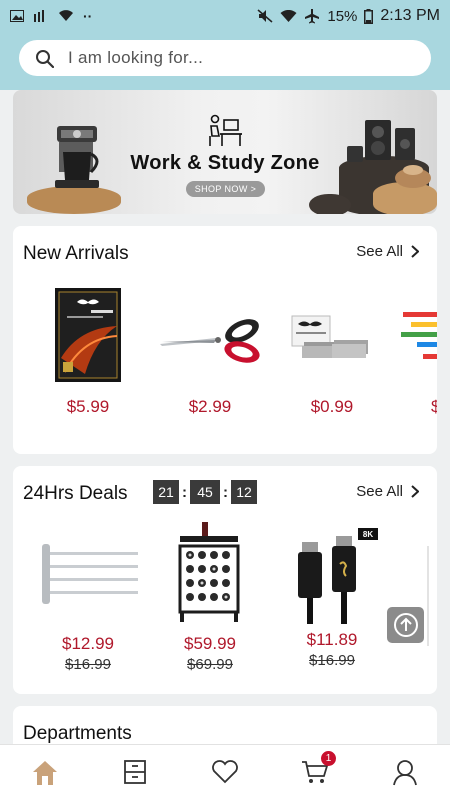 This screenshot has height=800, width=450. What do you see at coordinates (66, 15) in the screenshot?
I see `wifi-small-icon` at bounding box center [66, 15].